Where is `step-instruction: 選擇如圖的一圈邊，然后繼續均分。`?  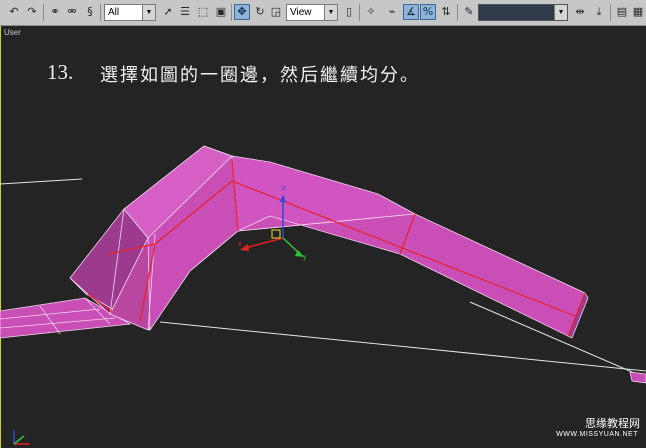
step-instruction: 選擇如圖的一圈邊，然后繼續均分。 is located at coordinates (260, 75).